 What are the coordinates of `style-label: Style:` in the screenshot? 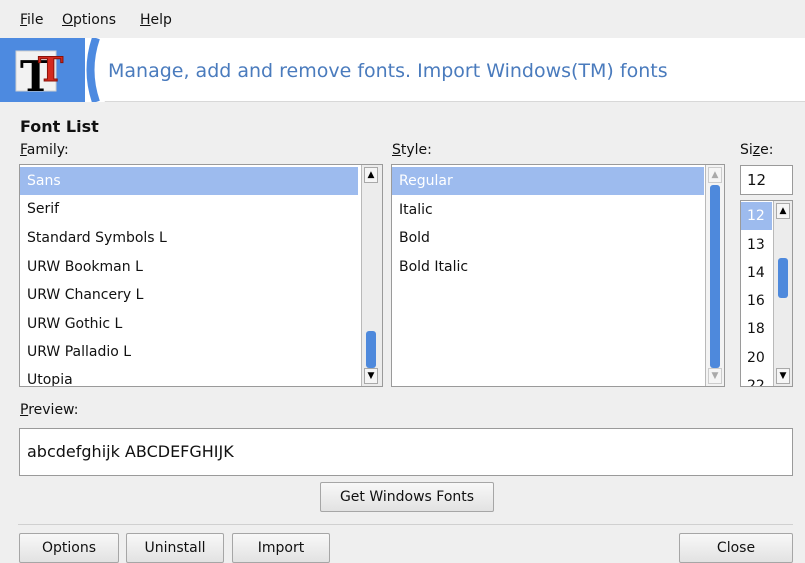 It's located at (412, 150).